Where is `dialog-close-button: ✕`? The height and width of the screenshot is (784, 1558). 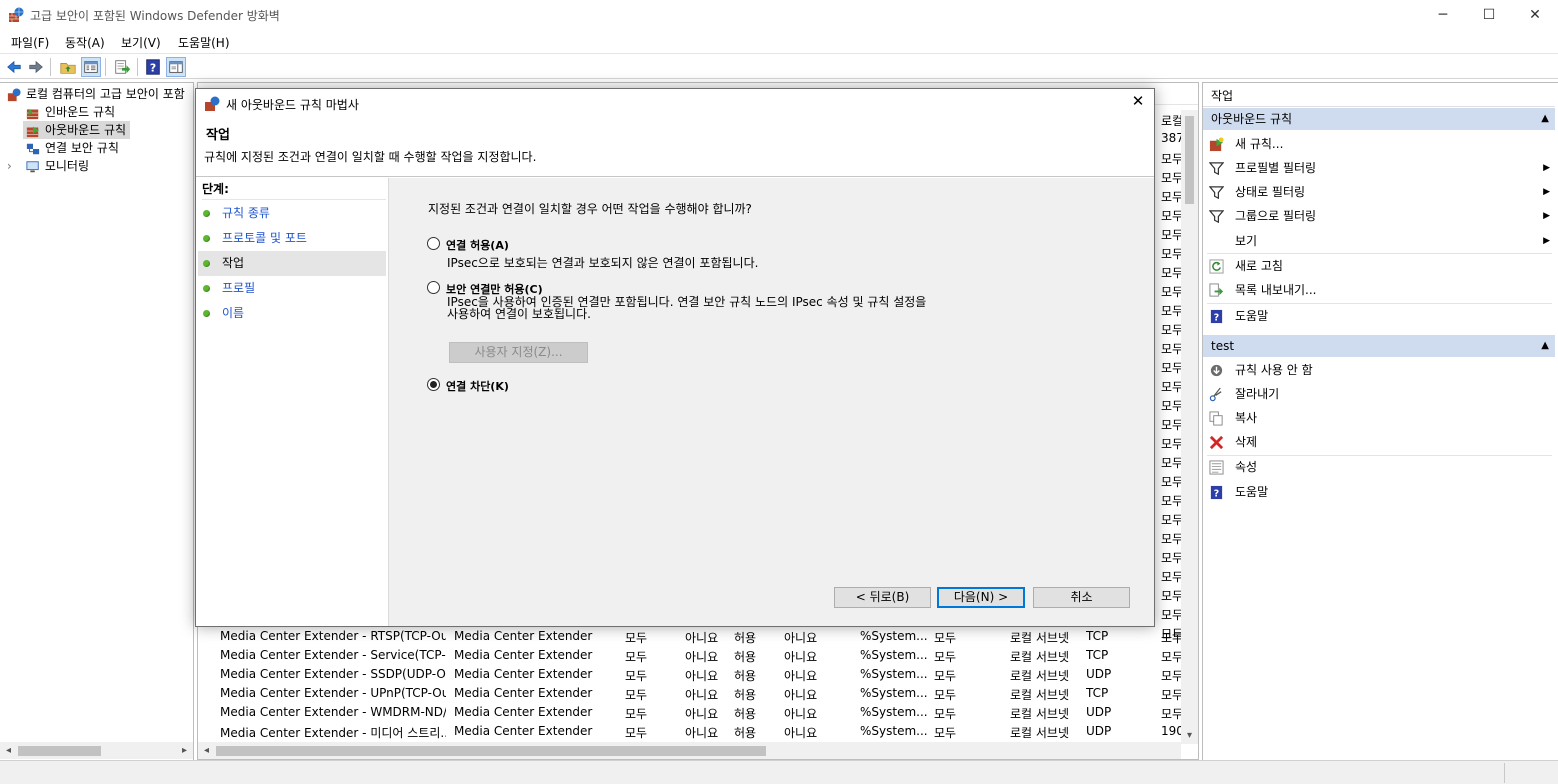
dialog-close-button: ✕ is located at coordinates (1138, 101).